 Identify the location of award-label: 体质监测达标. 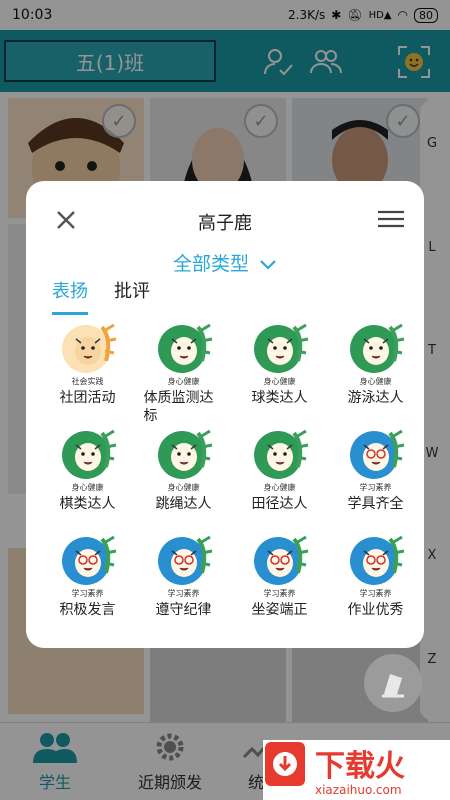
(178, 407).